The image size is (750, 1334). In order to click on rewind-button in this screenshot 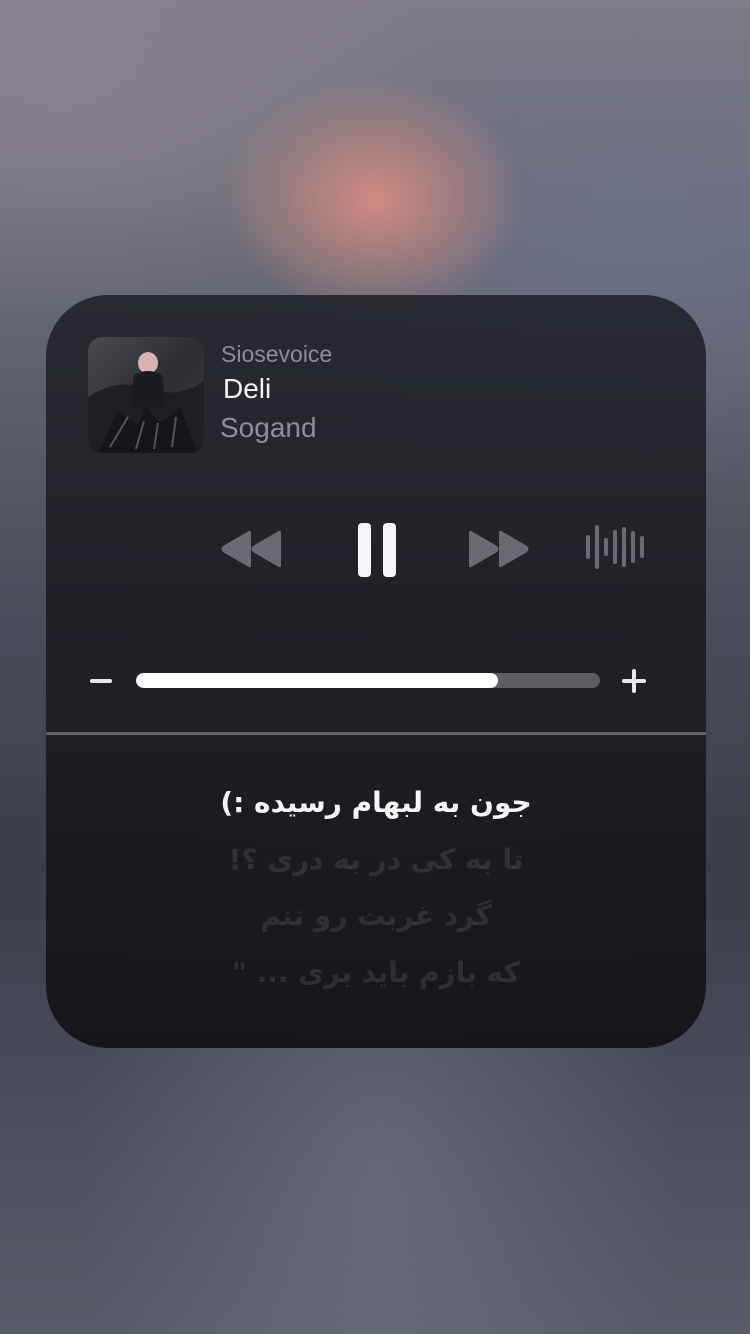, I will do `click(251, 549)`.